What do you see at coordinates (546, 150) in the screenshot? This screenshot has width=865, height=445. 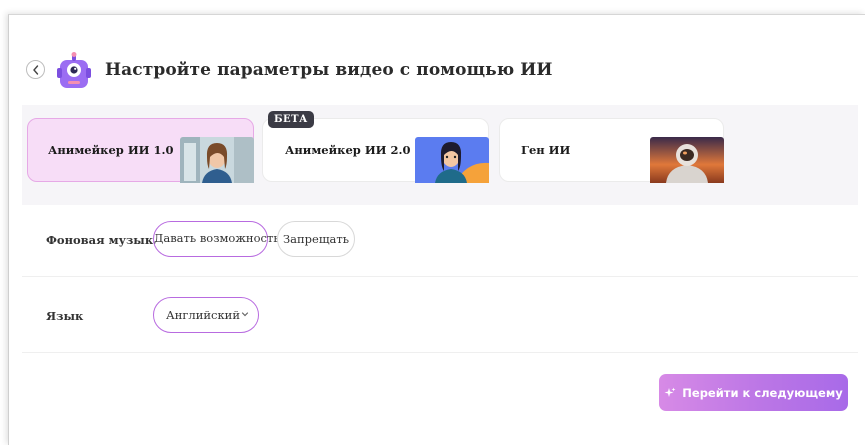 I see `model-label: Ген ИИ` at bounding box center [546, 150].